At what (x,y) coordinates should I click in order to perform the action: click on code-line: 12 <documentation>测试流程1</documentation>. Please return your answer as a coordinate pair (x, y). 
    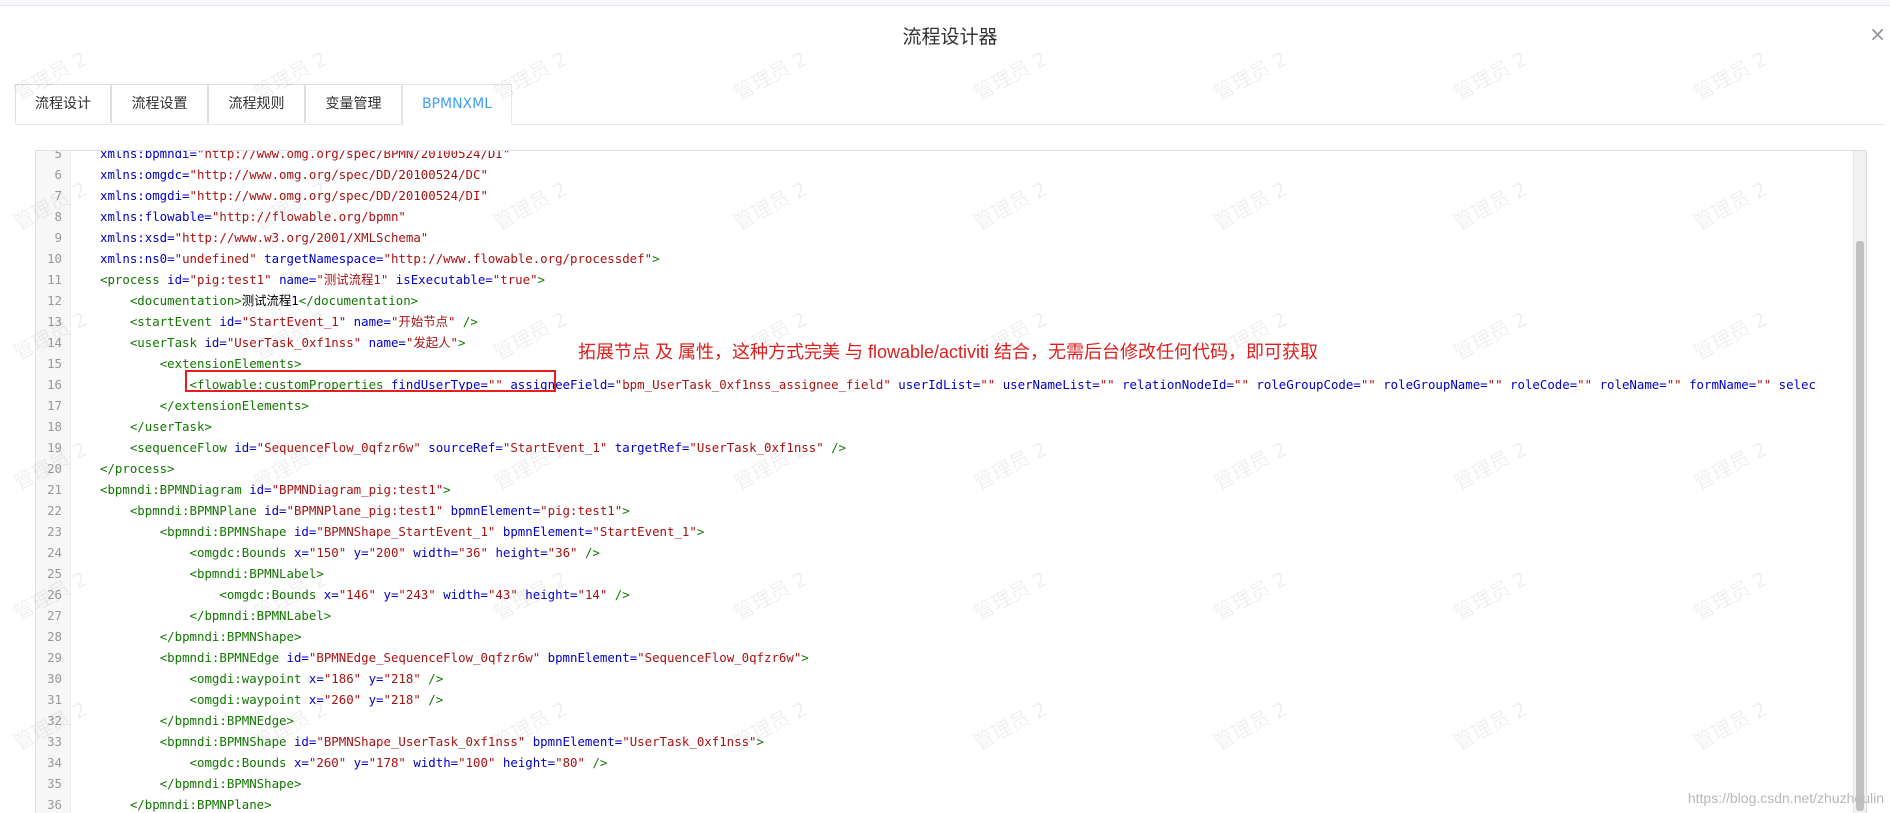
    Looking at the image, I should click on (951, 300).